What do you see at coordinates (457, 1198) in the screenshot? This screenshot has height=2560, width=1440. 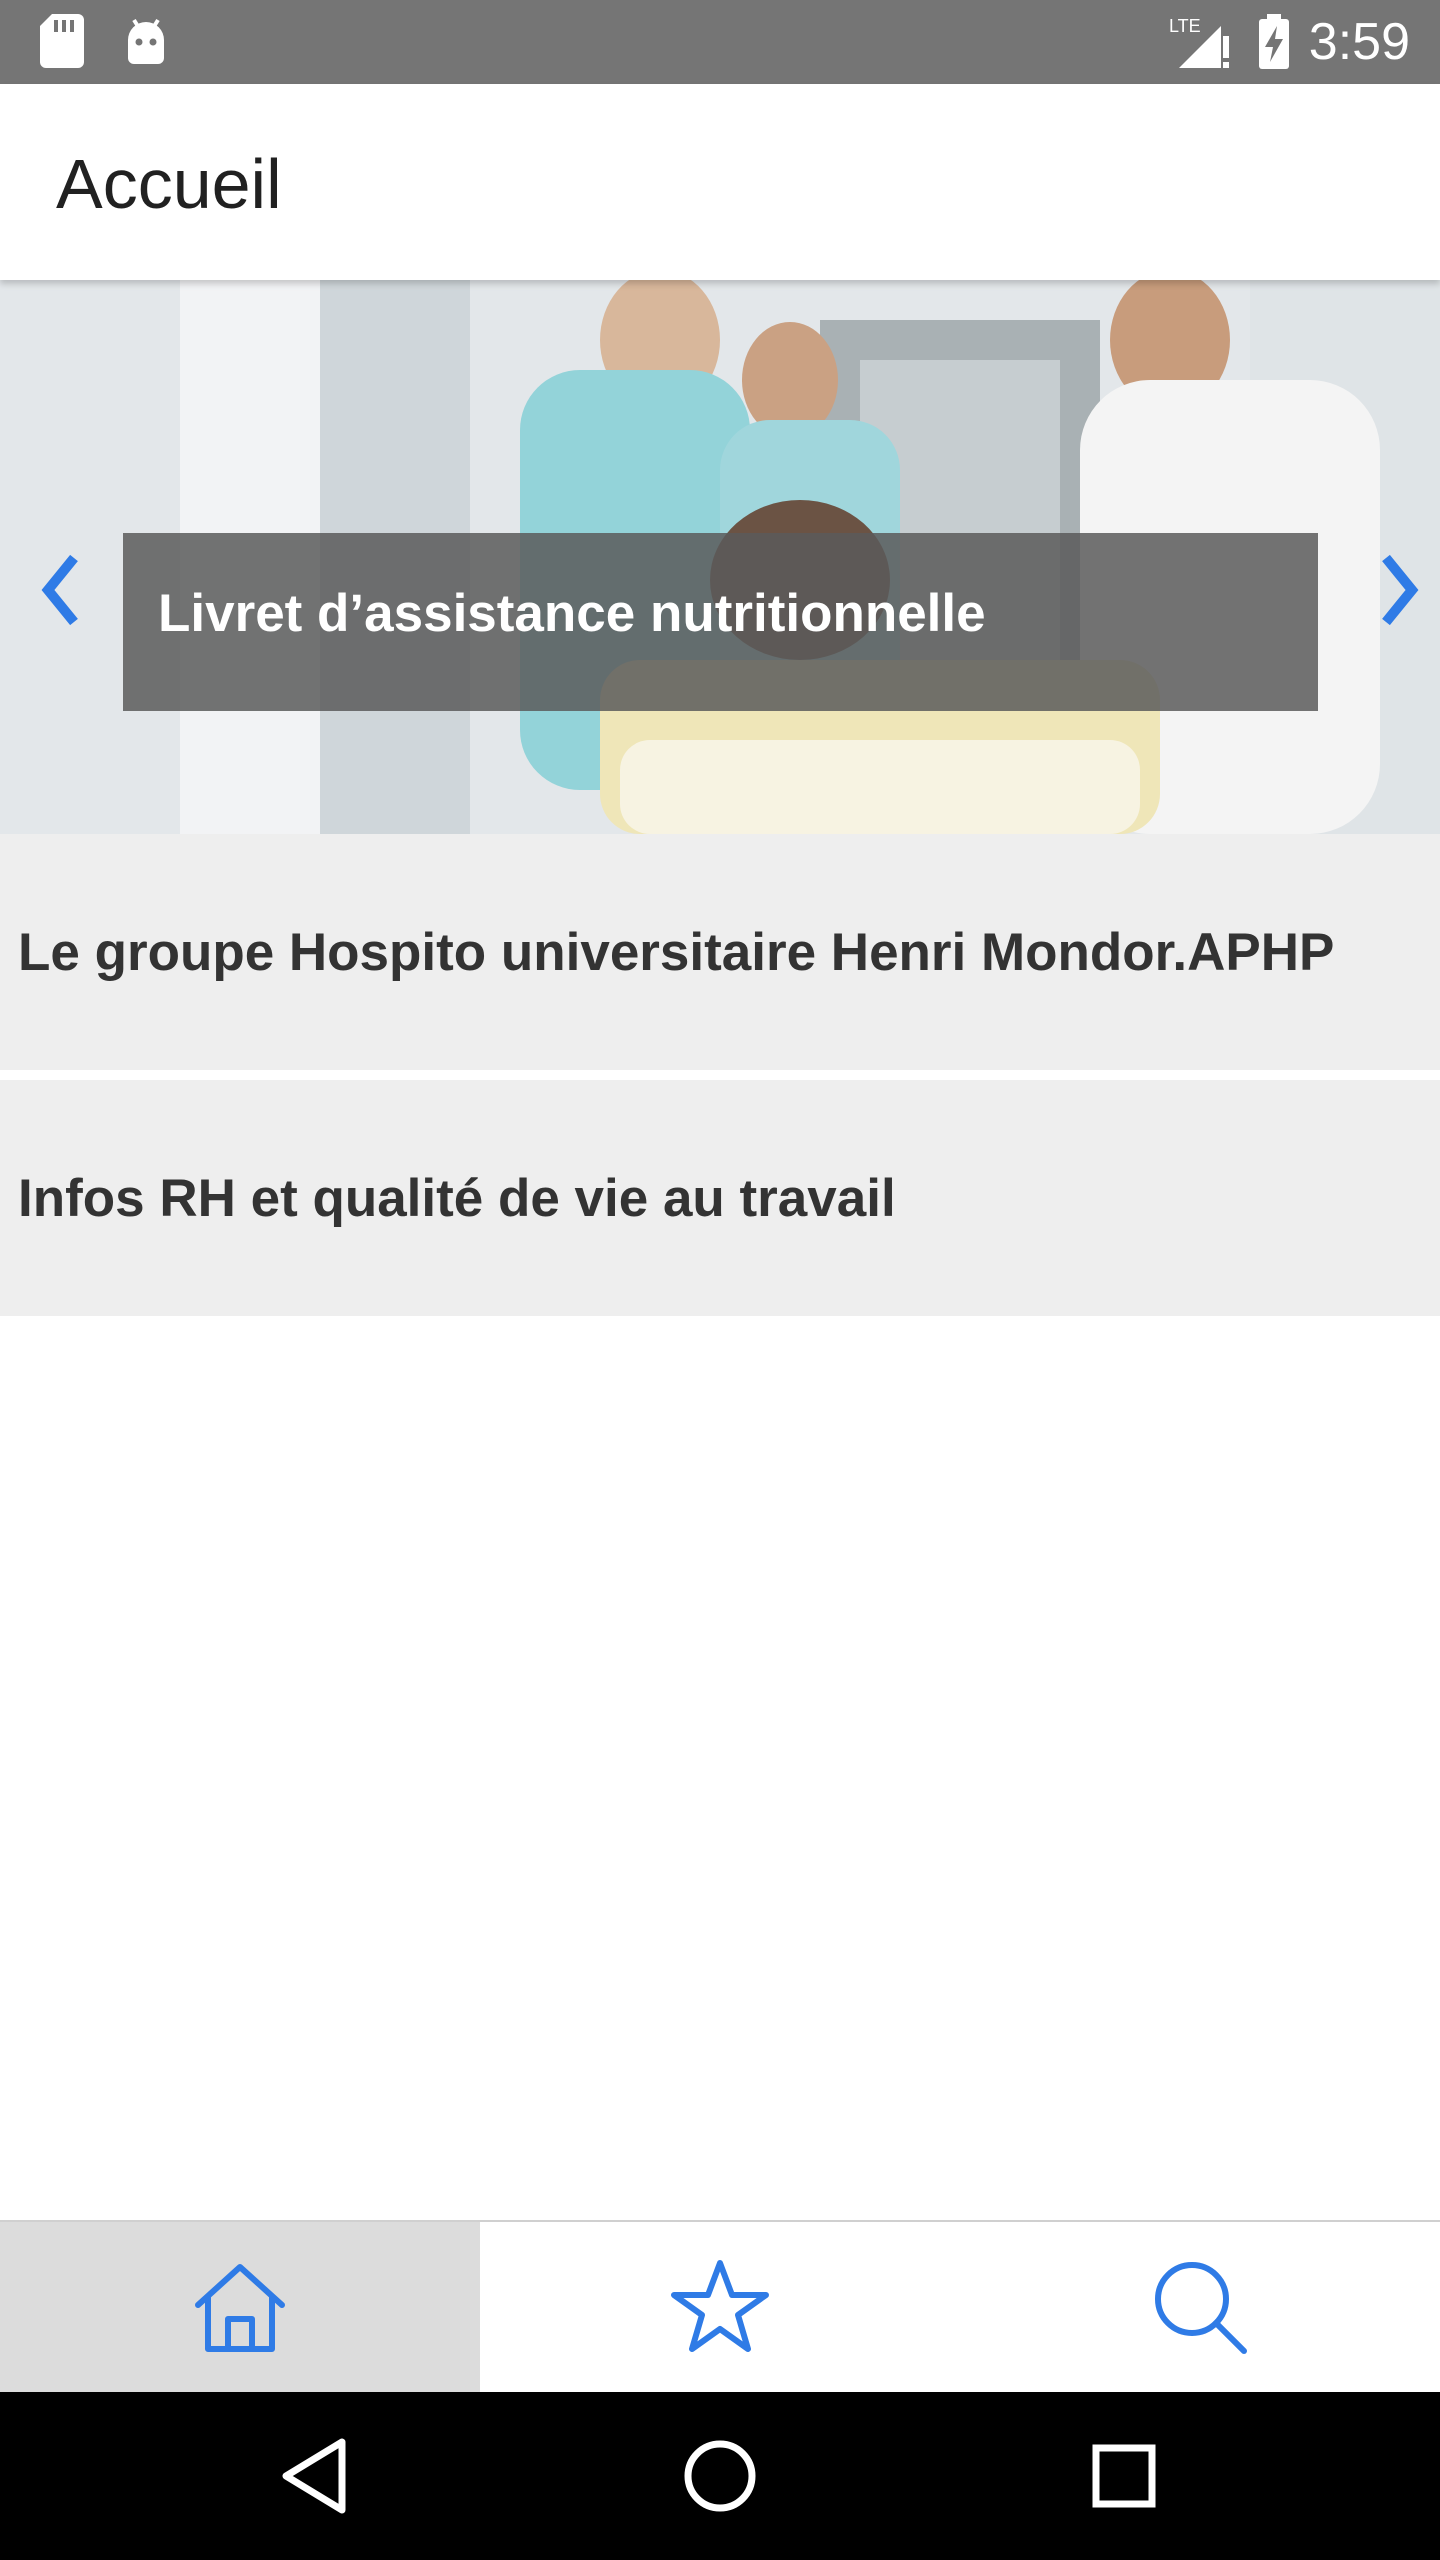 I see `list-item-label: Infos RH et qualité de vie au travail` at bounding box center [457, 1198].